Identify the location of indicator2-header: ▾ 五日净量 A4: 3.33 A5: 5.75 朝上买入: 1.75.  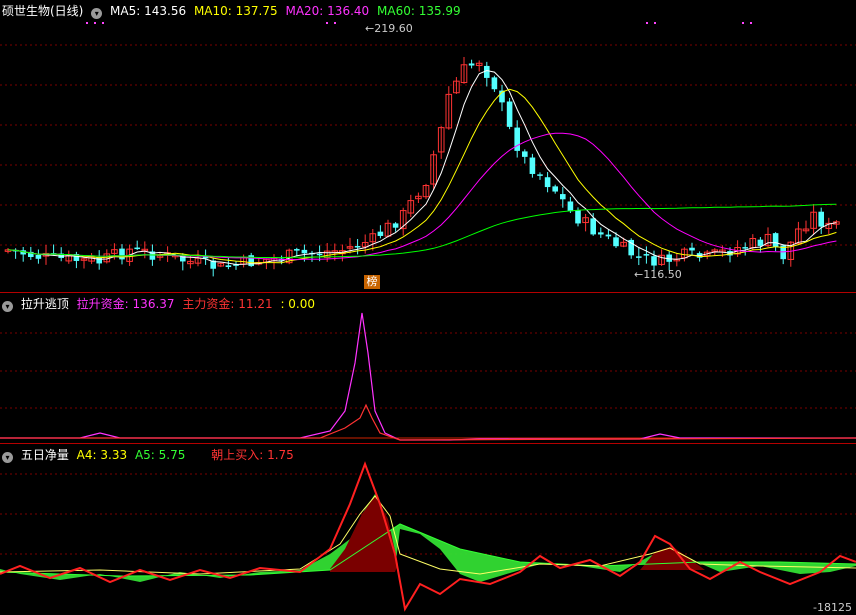
(150, 455).